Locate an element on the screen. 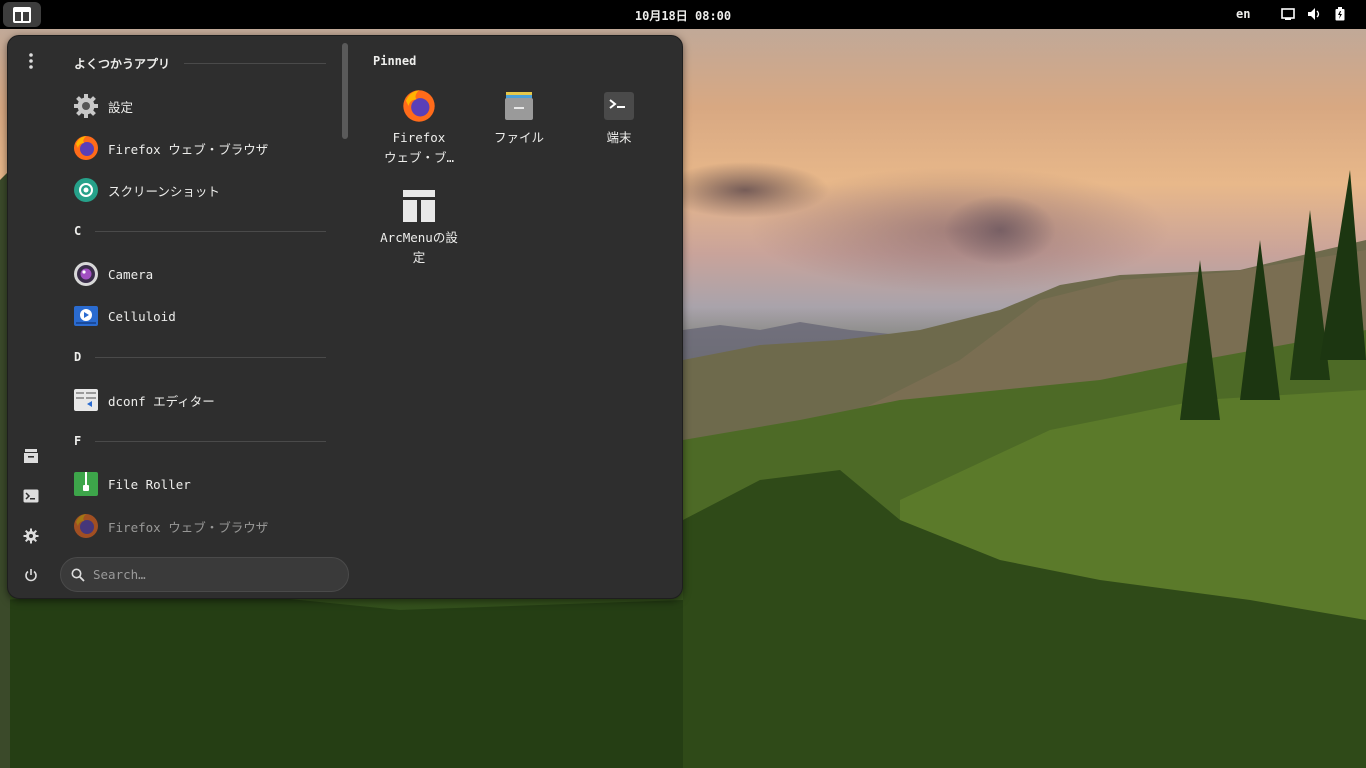 The height and width of the screenshot is (768, 1366). clock: 10月18日 08:00 is located at coordinates (683, 16).